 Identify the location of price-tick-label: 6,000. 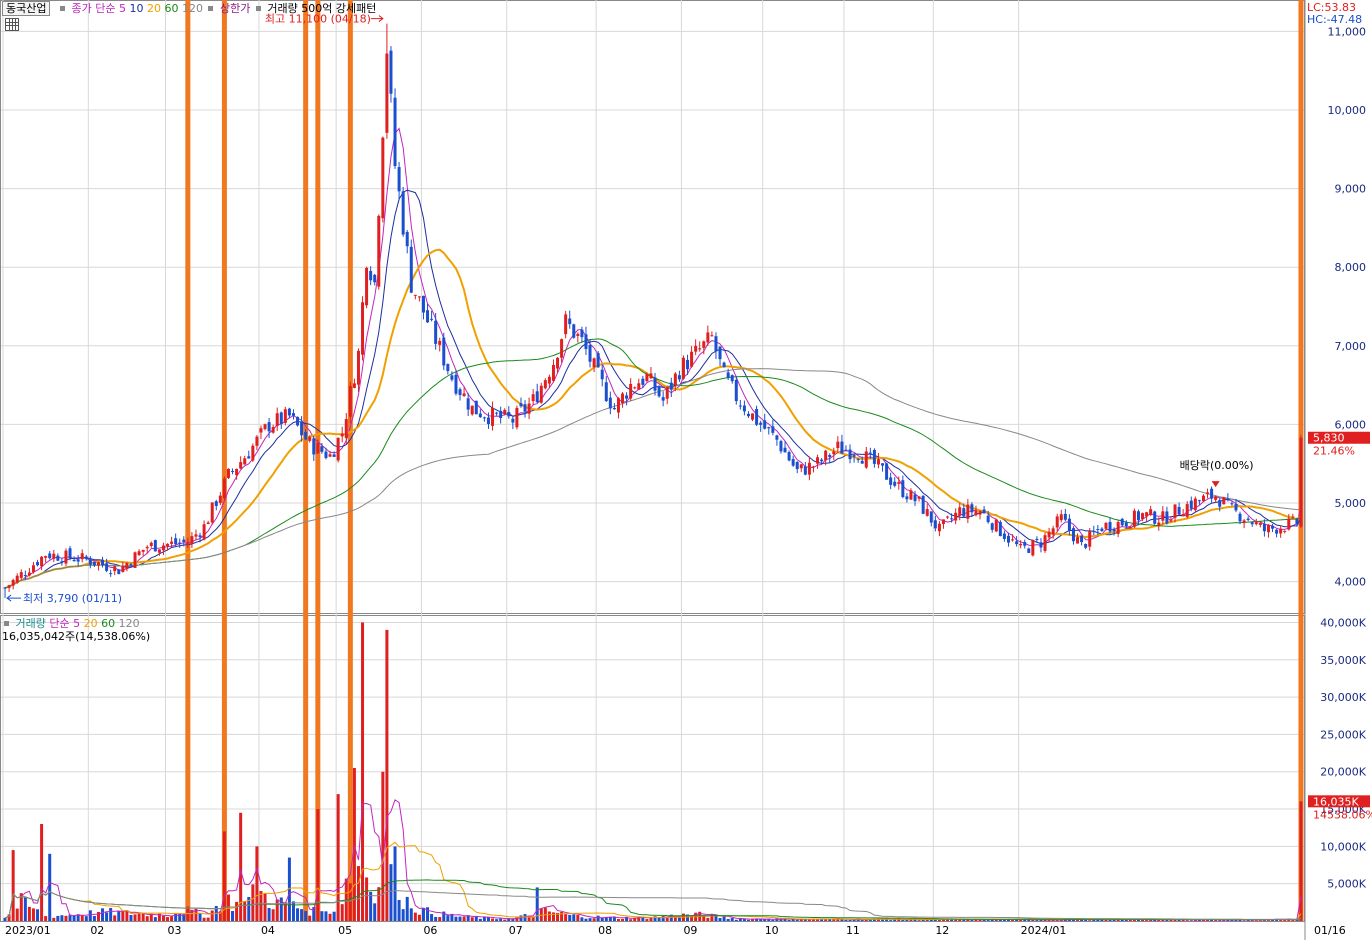
(1351, 424).